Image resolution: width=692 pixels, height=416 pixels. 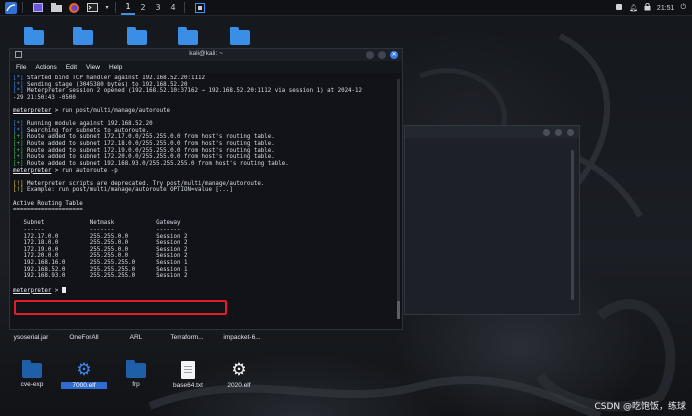 I want to click on desktop-item-base64-txt: base64.txt, so click(x=188, y=375).